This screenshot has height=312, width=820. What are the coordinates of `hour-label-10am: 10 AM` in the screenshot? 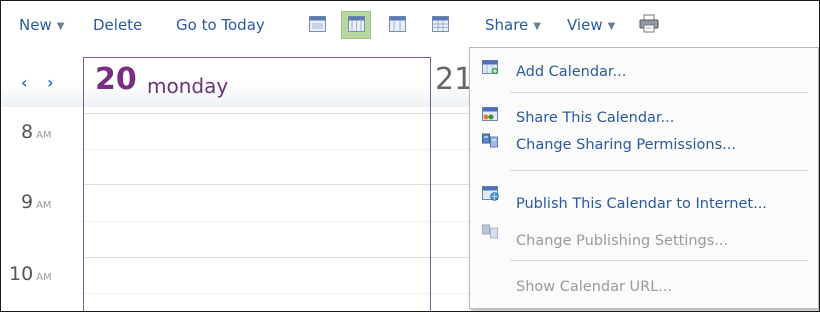 It's located at (49, 276).